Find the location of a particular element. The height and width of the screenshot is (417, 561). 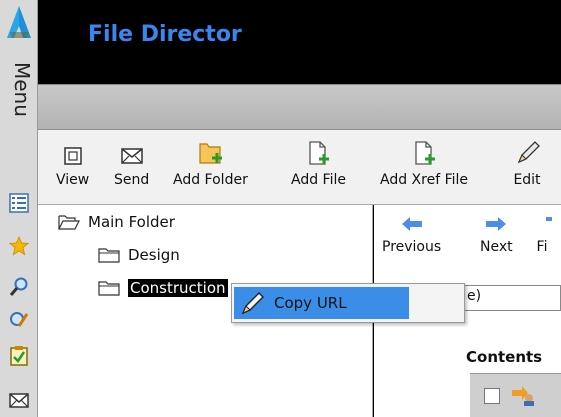

add-folder-button: Add Folder is located at coordinates (210, 162).